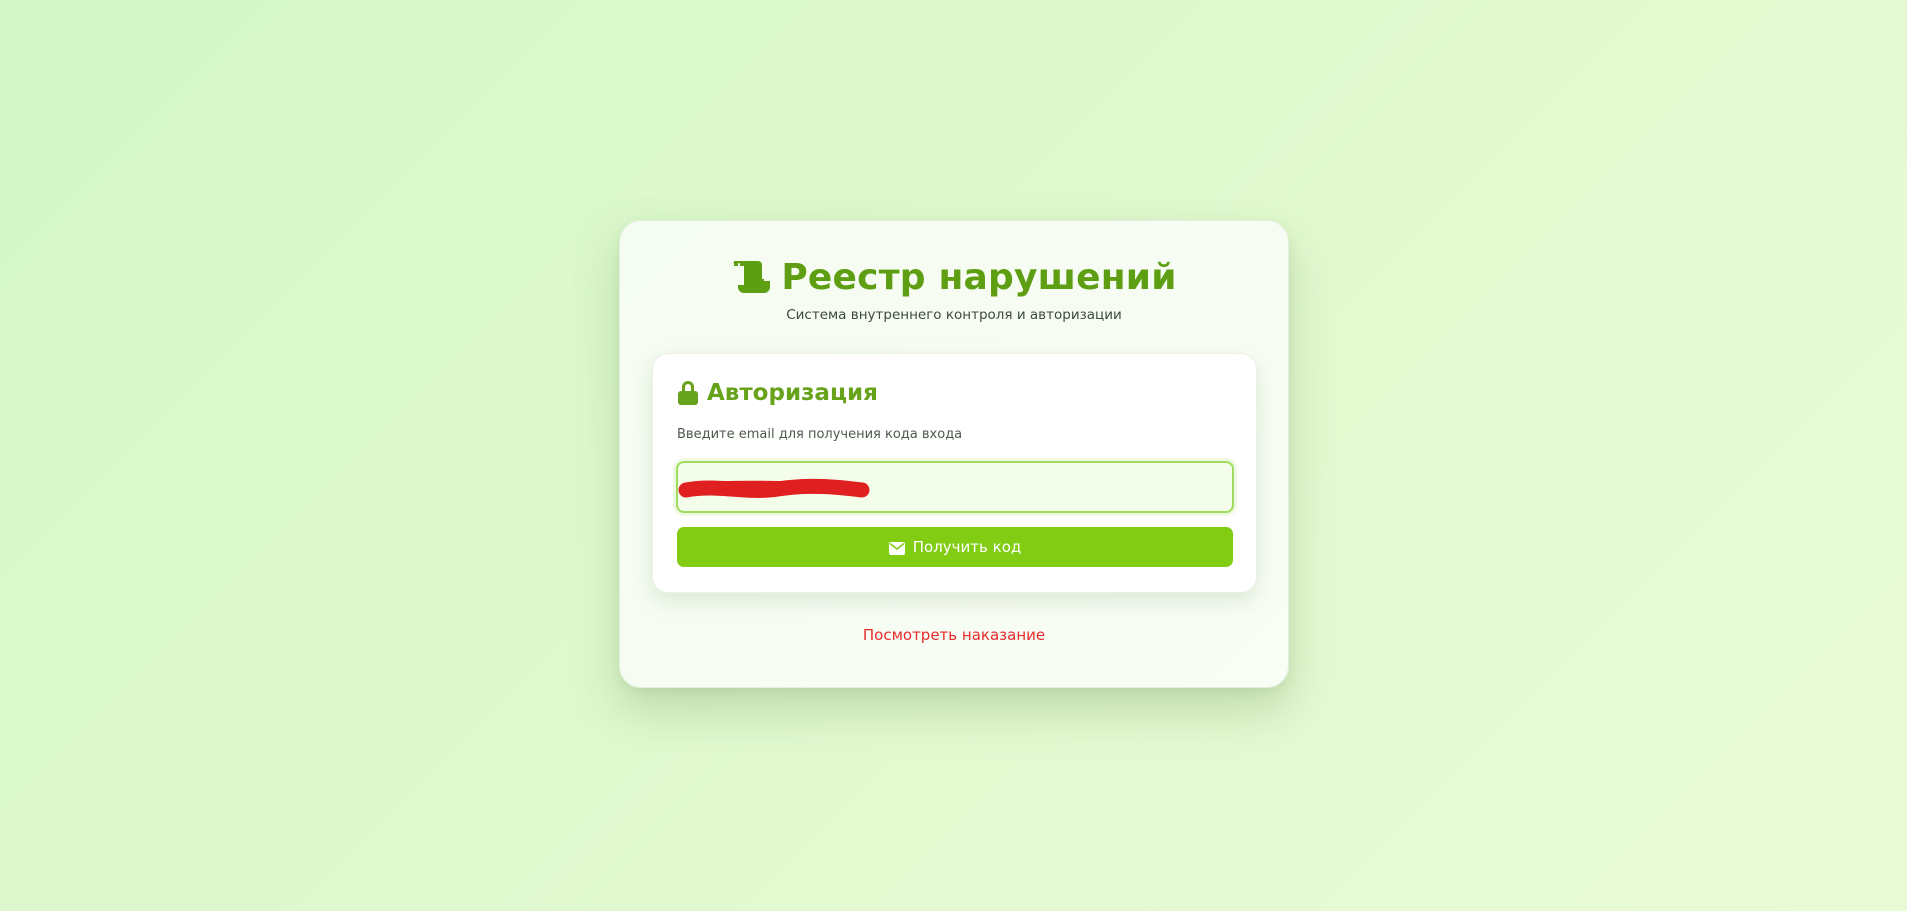  What do you see at coordinates (820, 434) in the screenshot?
I see `email-hint: Введите email для получения кода входа` at bounding box center [820, 434].